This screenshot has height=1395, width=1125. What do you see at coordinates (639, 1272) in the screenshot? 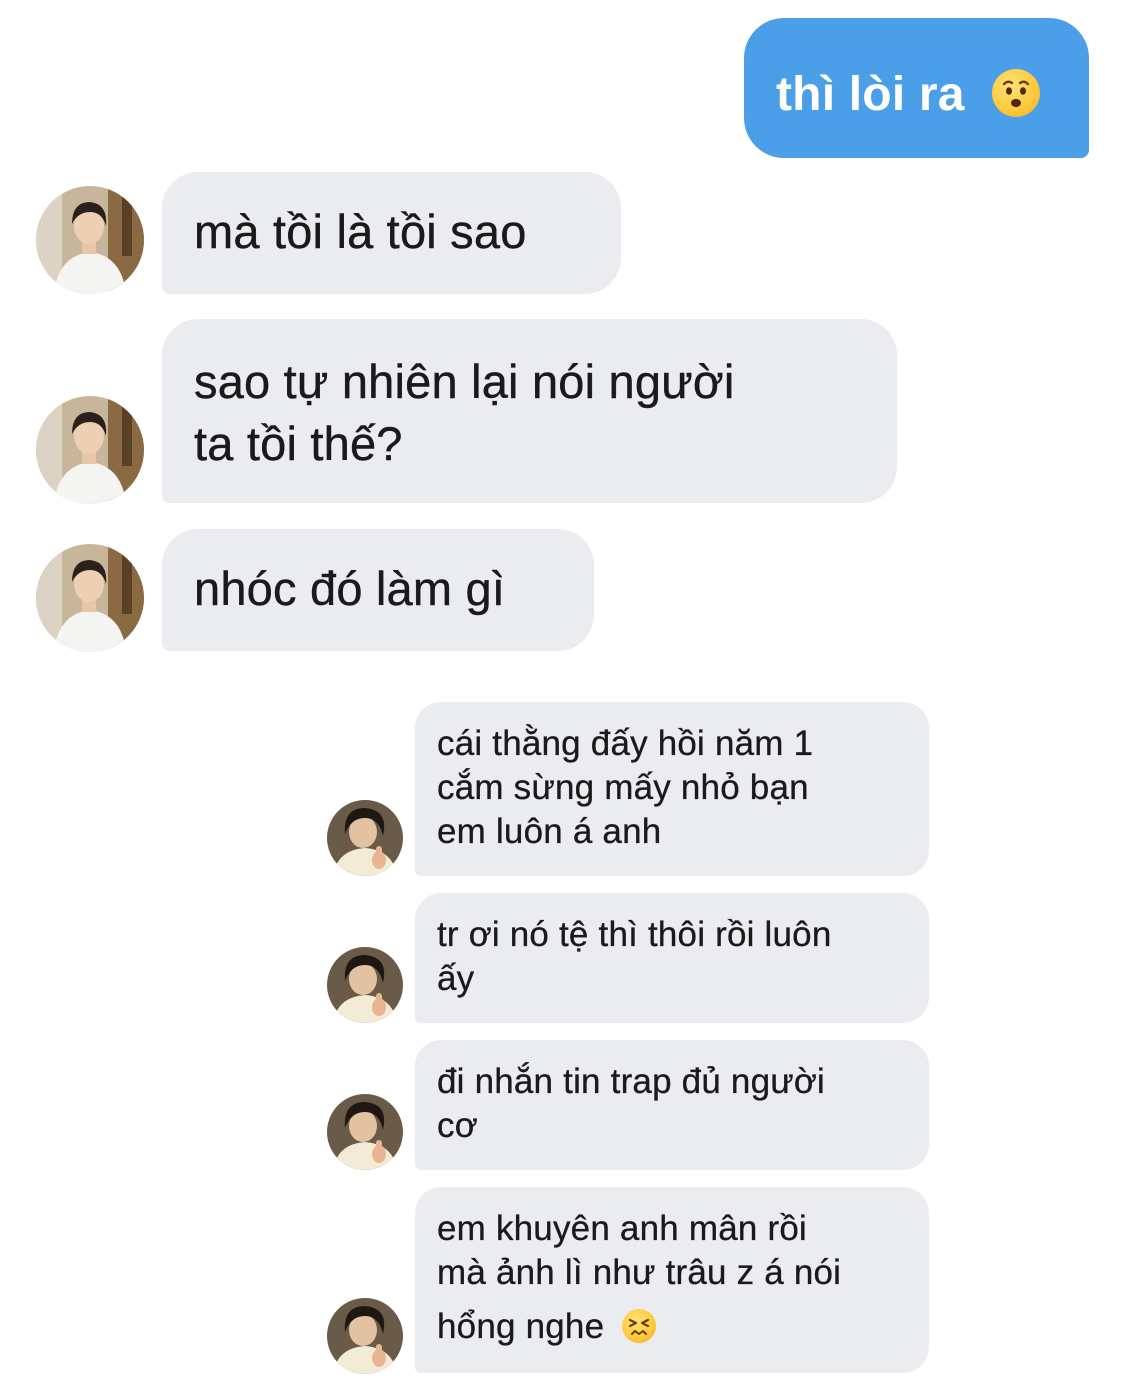
I see `message-text-line: mà ảnh lì như trâu z á nói` at bounding box center [639, 1272].